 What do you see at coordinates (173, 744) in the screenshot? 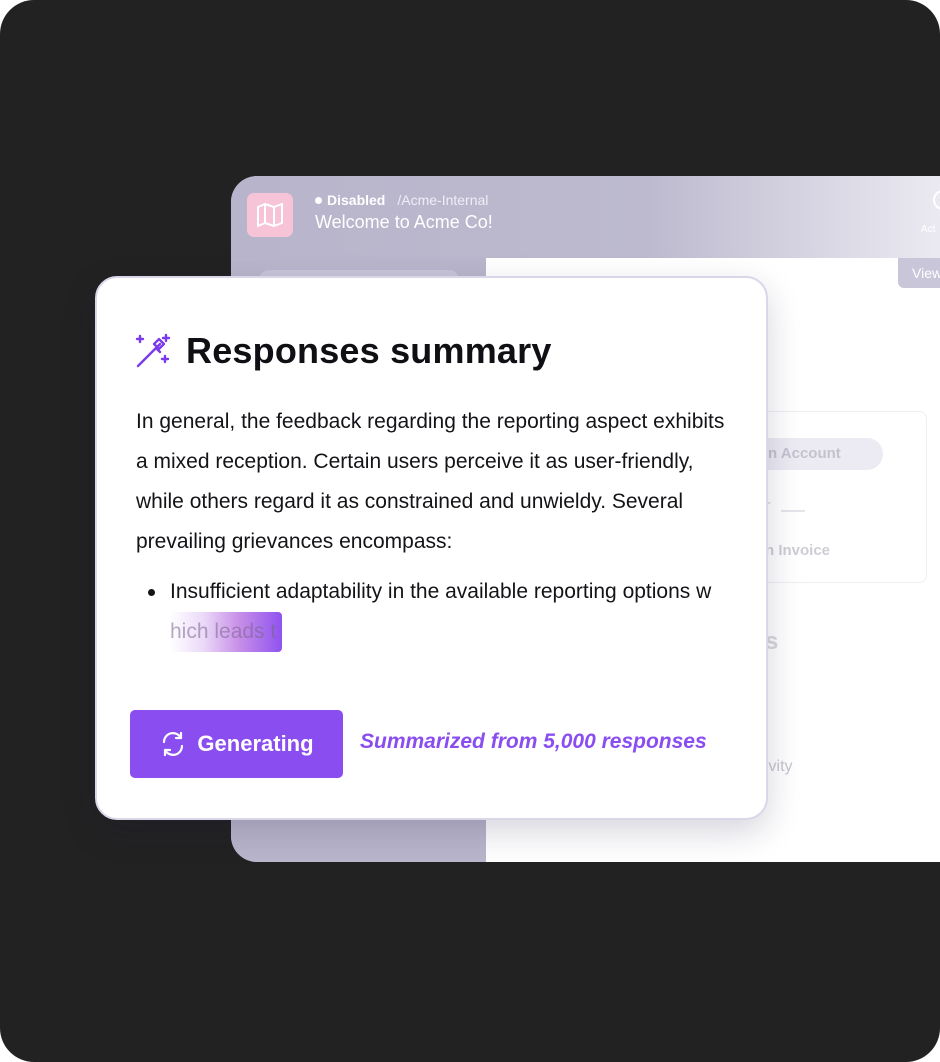
I see `refresh-icon` at bounding box center [173, 744].